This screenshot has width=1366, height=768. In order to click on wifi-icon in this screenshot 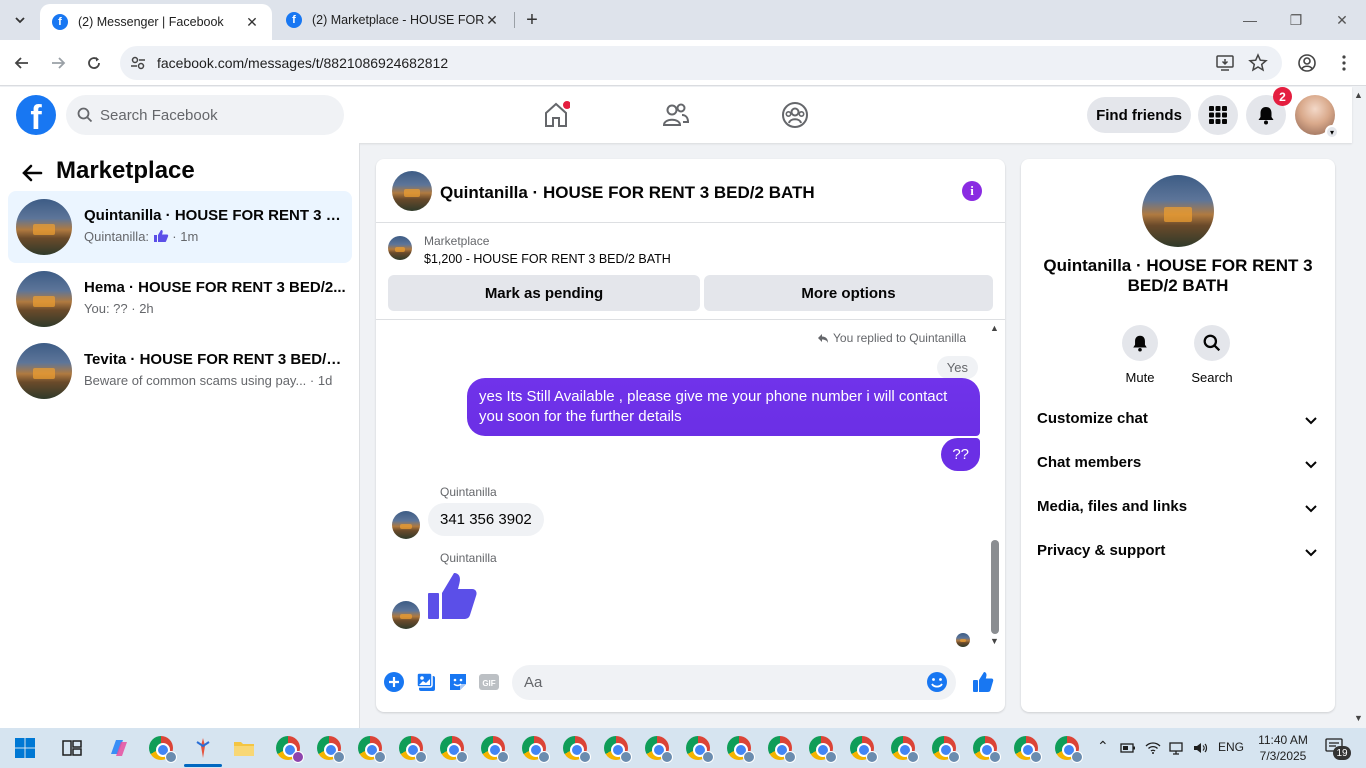, I will do `click(1153, 748)`.